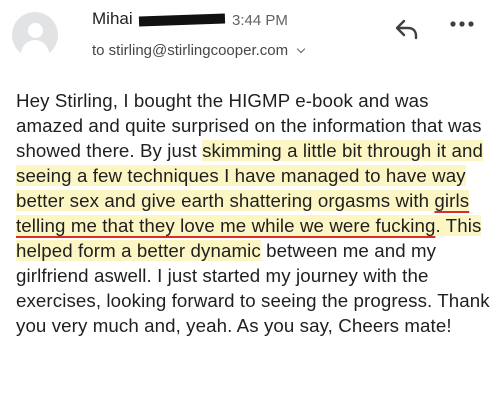 The height and width of the screenshot is (409, 500). I want to click on redaction-mark, so click(182, 20).